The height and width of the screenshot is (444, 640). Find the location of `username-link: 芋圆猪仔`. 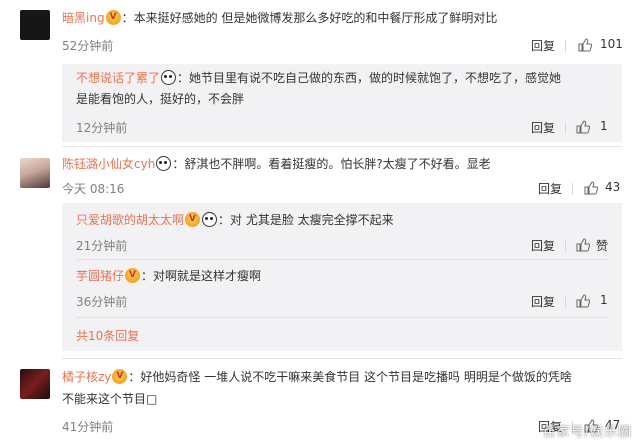

username-link: 芋圆猪仔 is located at coordinates (100, 276).